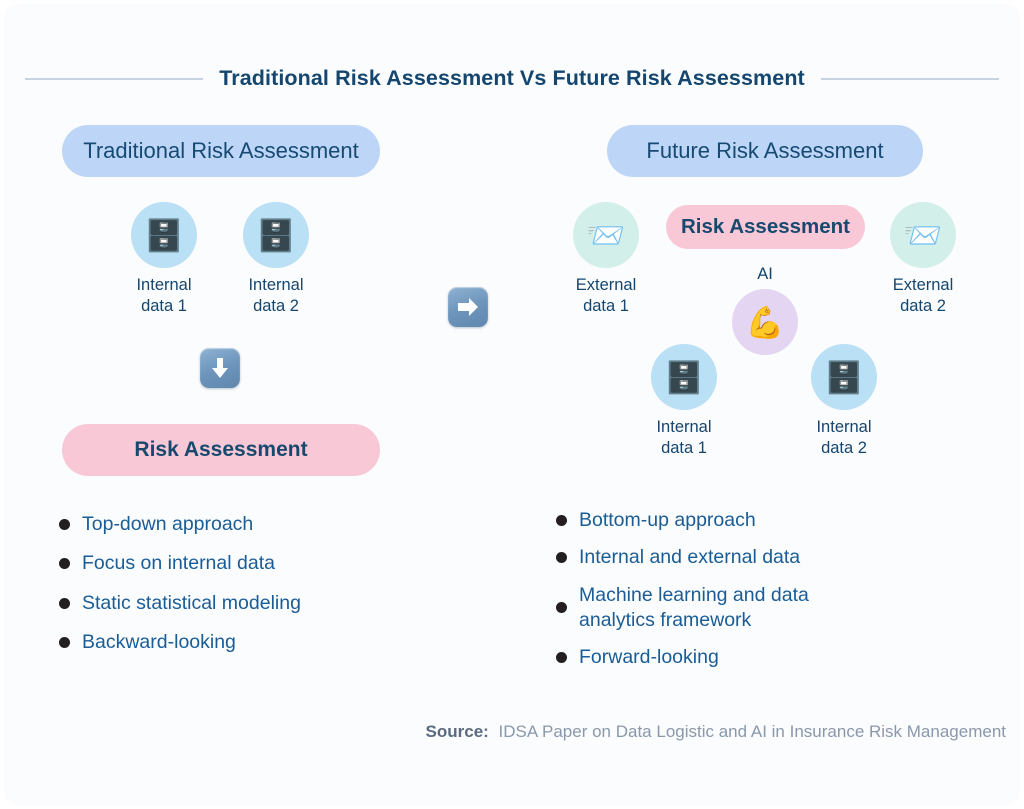 This screenshot has height=809, width=1024. Describe the element at coordinates (606, 295) in the screenshot. I see `node-label: External data 1` at that location.